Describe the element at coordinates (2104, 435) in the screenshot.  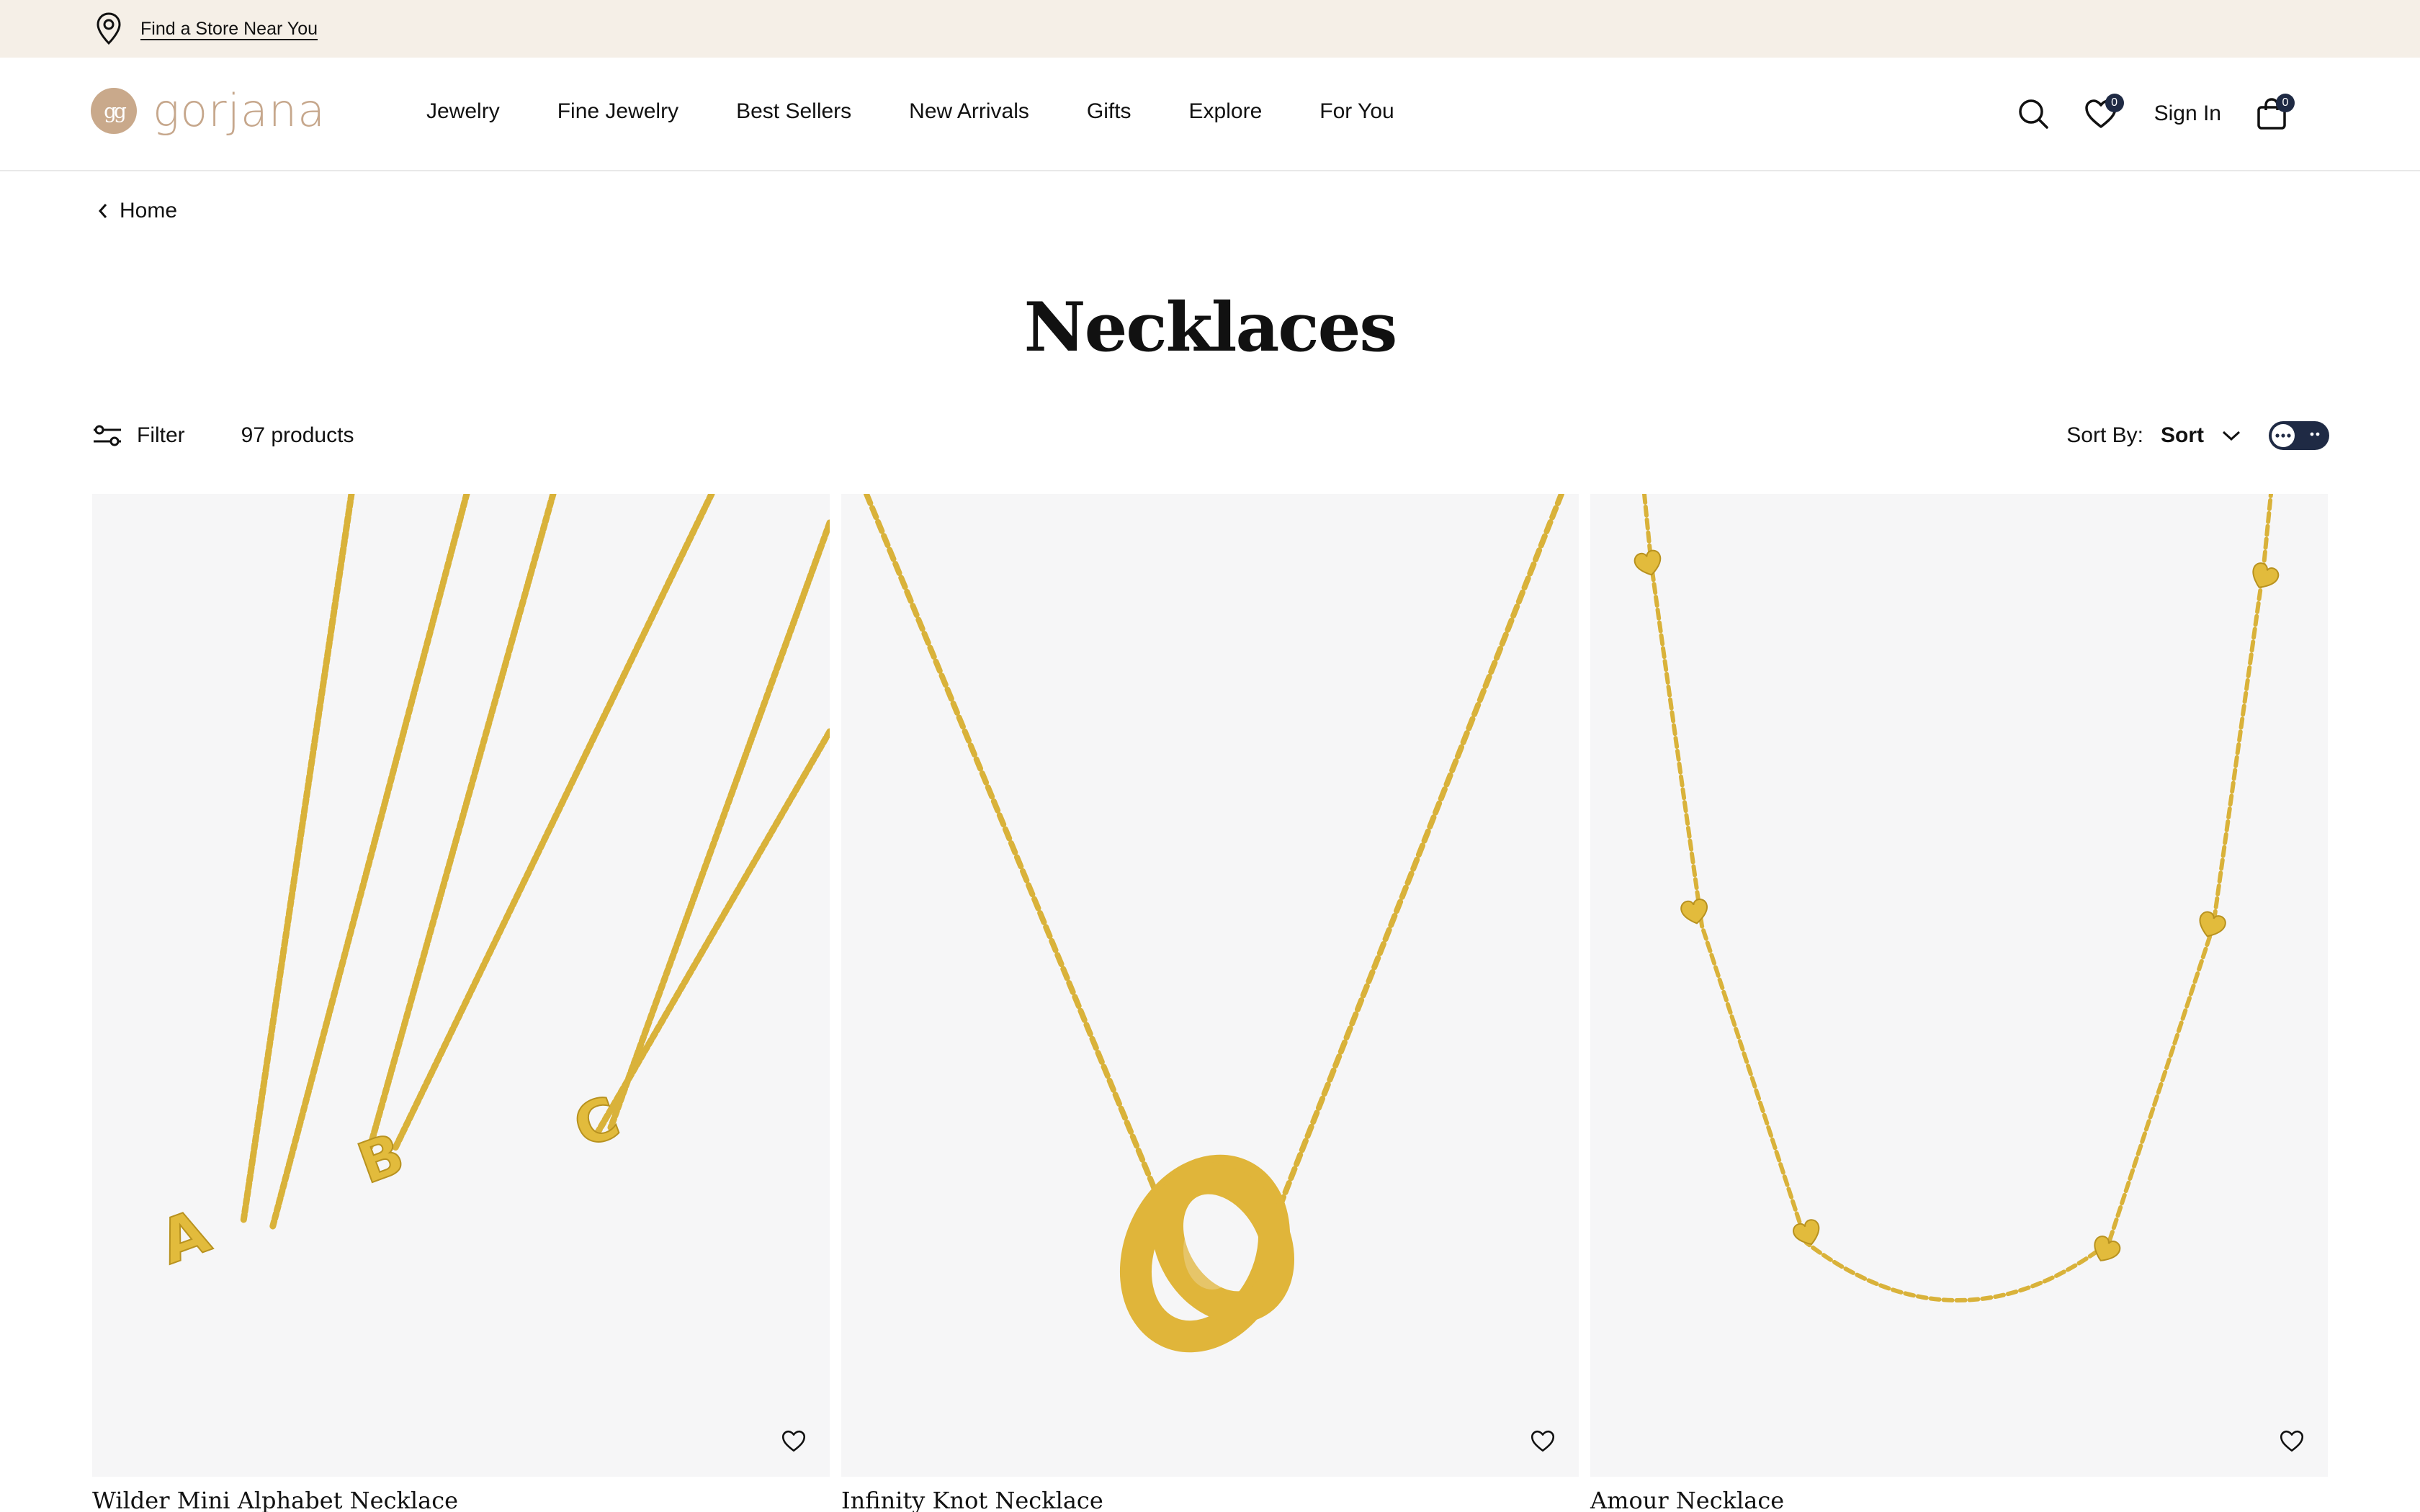
I see `sort-by-label: Sort By:` at that location.